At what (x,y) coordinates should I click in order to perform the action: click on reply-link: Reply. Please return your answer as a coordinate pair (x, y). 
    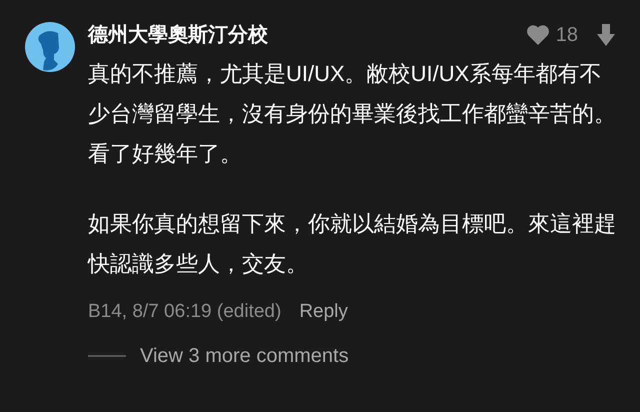
    Looking at the image, I should click on (323, 312).